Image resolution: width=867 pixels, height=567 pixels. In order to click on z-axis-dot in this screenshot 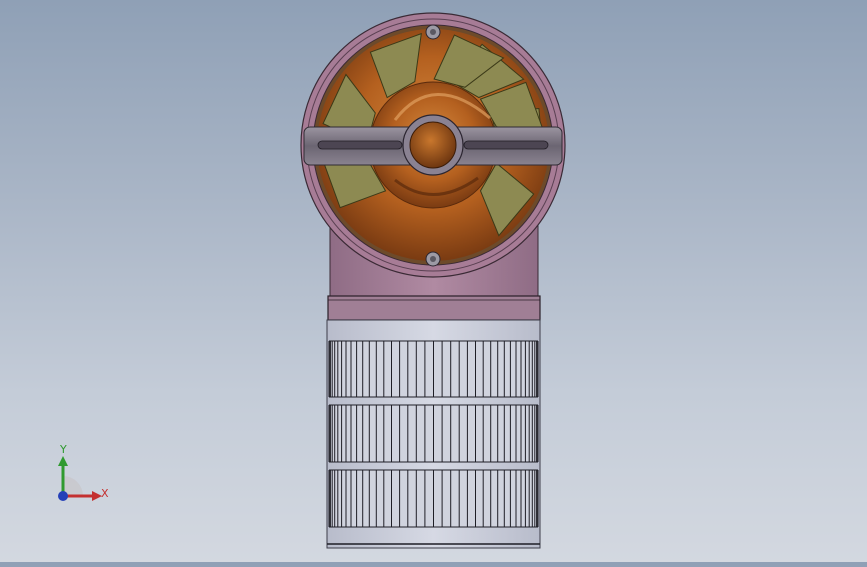, I will do `click(63, 496)`.